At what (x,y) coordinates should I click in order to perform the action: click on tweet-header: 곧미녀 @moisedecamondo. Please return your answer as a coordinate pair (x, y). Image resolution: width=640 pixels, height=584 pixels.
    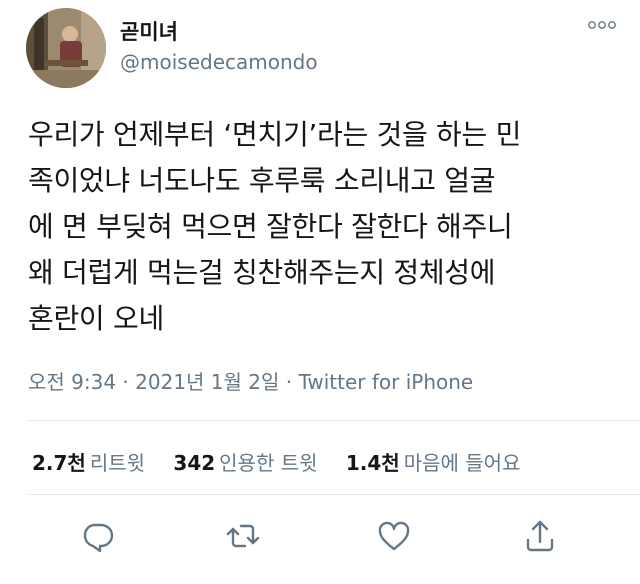
    Looking at the image, I should click on (321, 47).